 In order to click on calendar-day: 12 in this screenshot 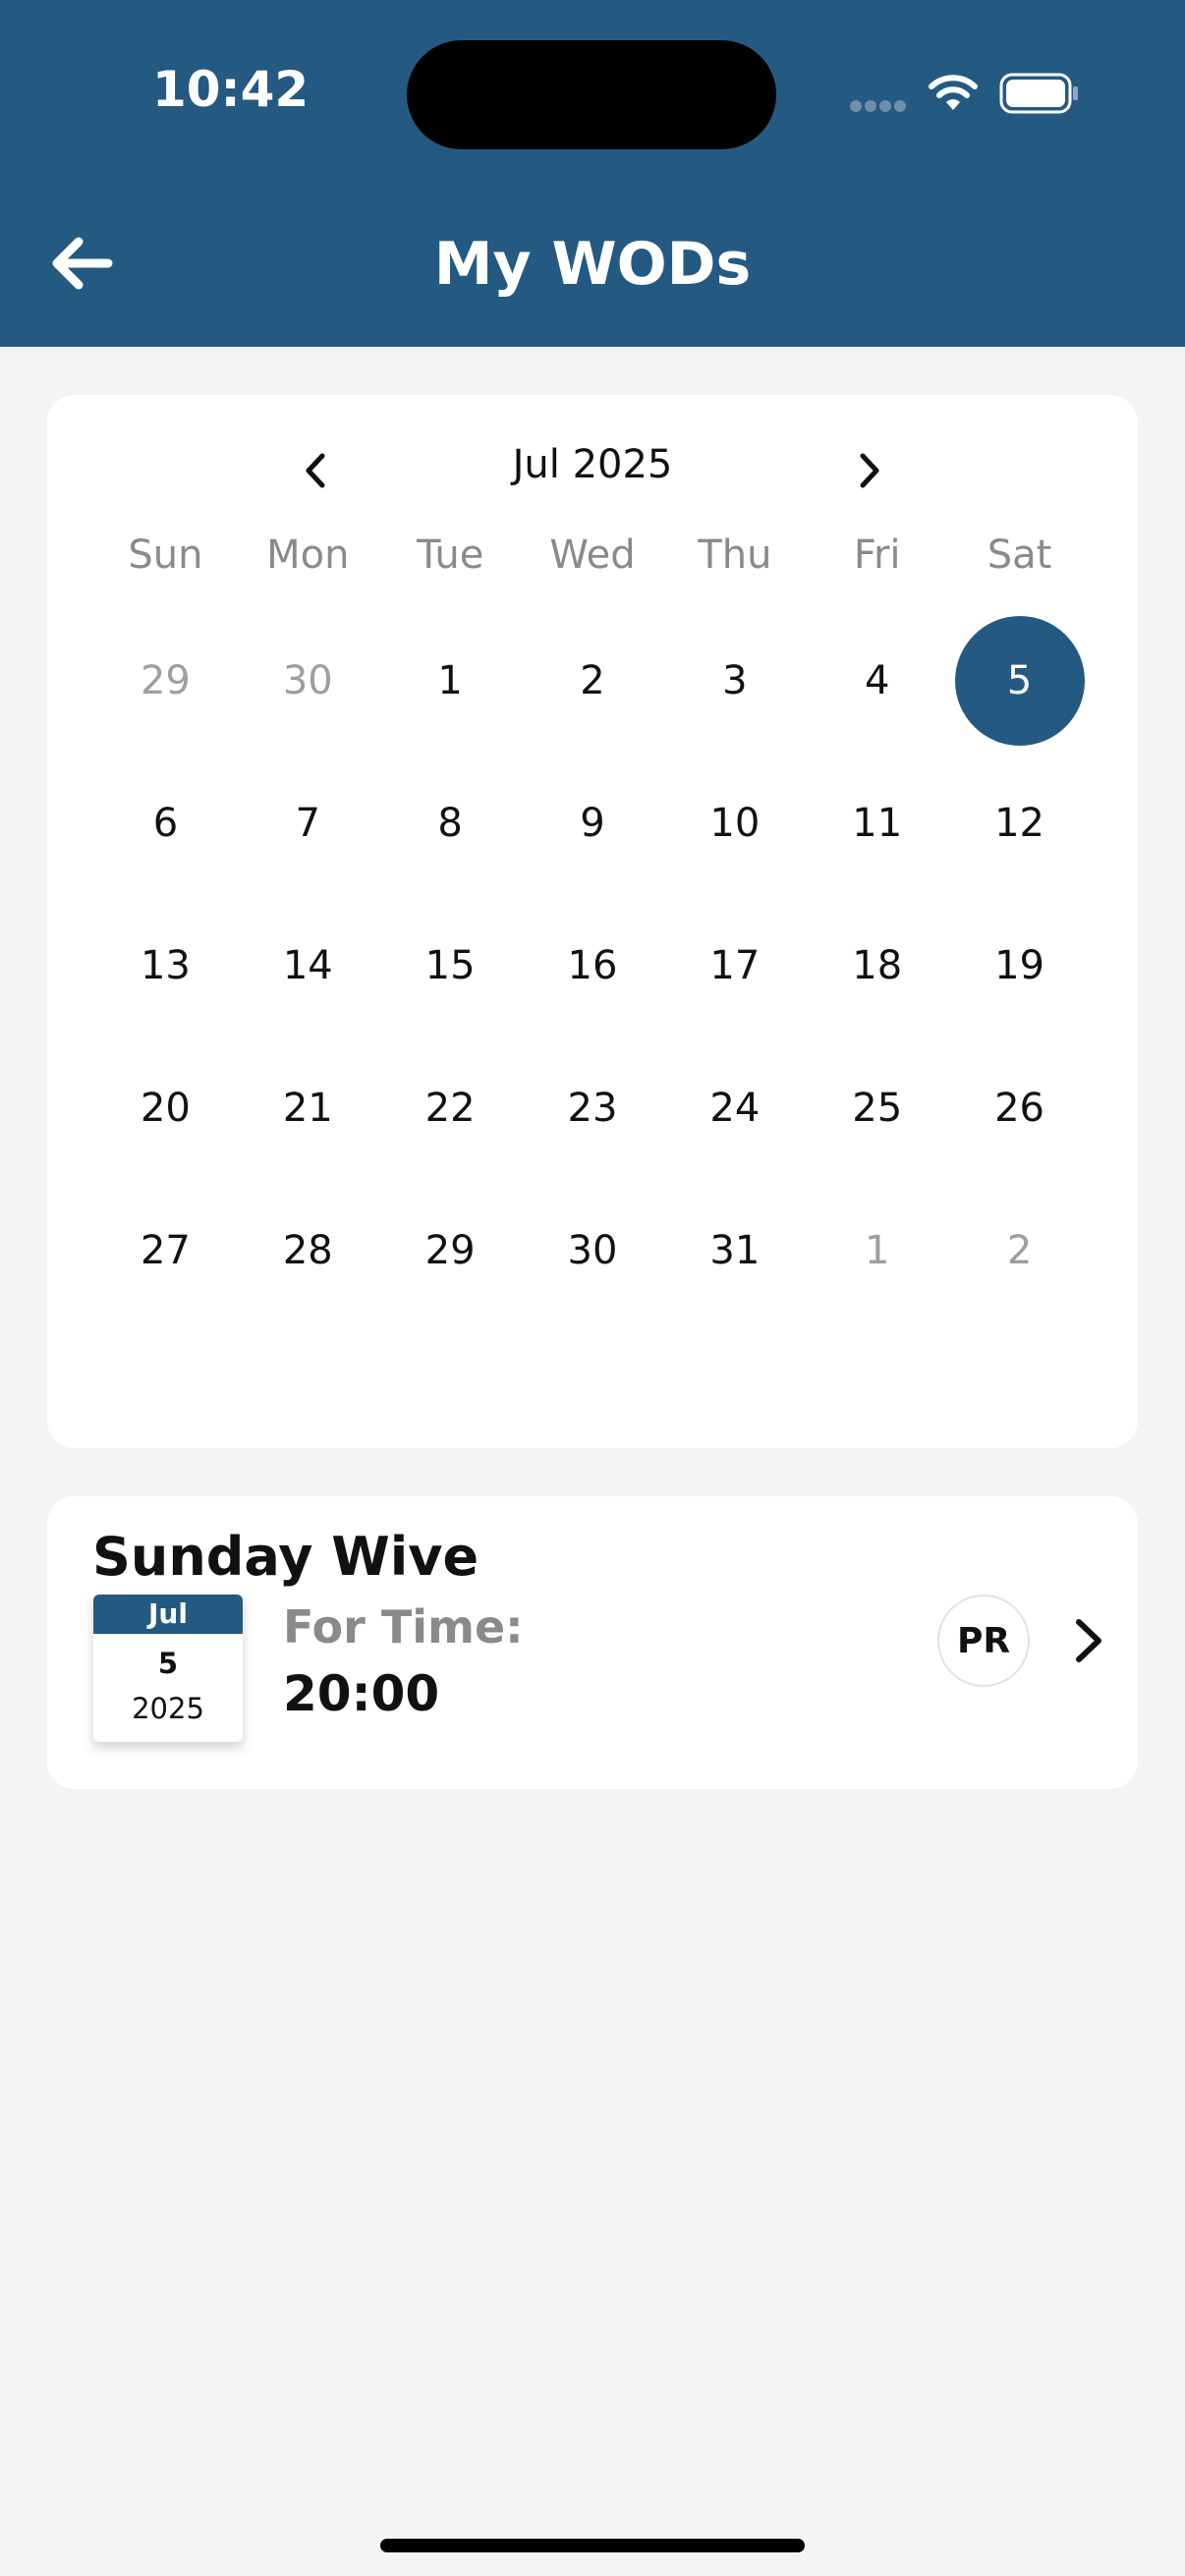, I will do `click(1020, 823)`.